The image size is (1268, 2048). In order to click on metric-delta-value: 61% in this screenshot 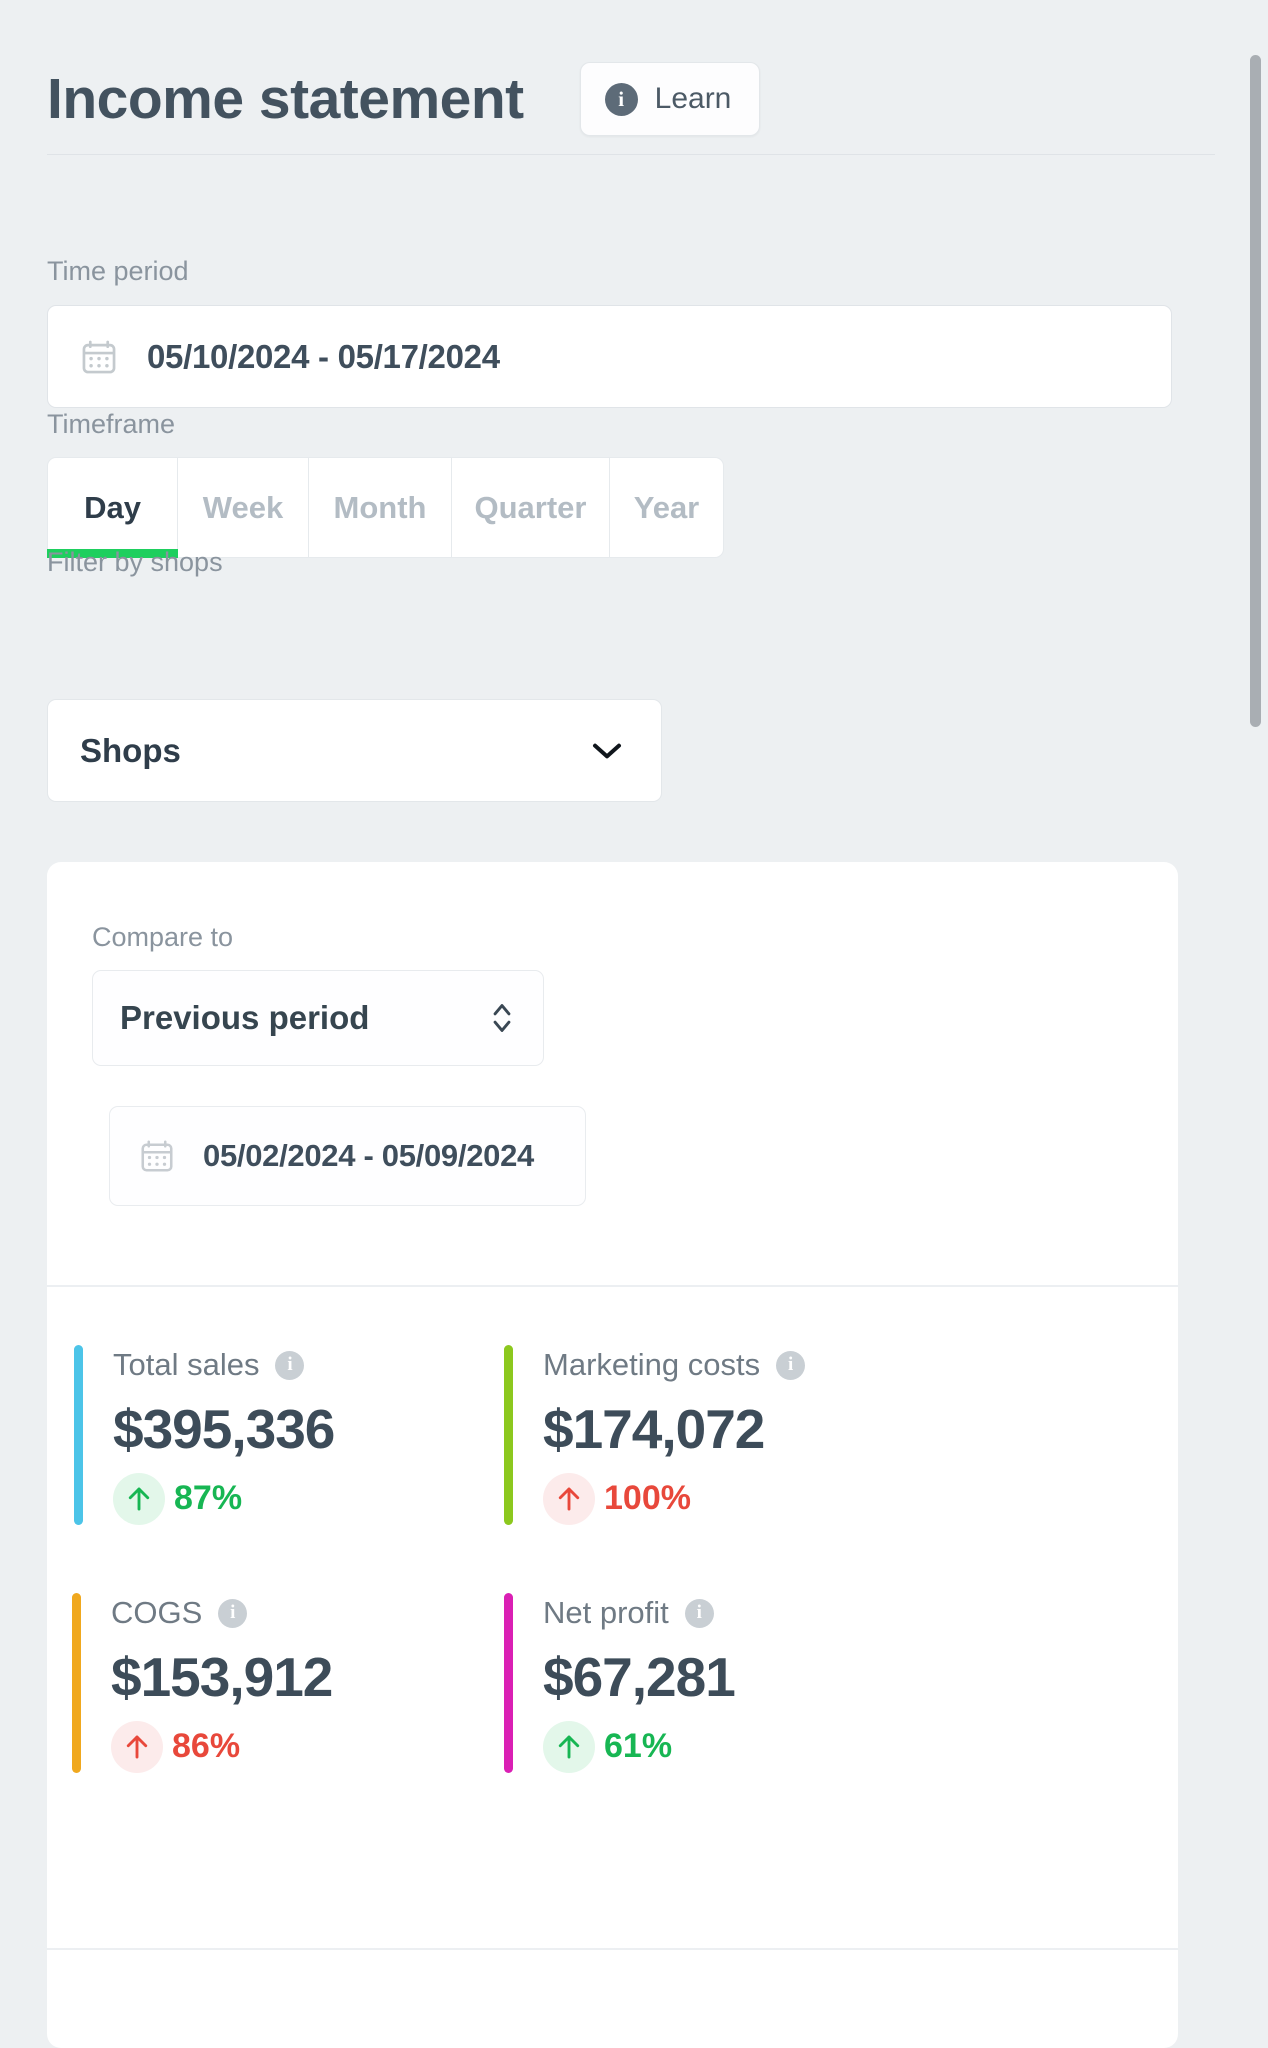, I will do `click(638, 1746)`.